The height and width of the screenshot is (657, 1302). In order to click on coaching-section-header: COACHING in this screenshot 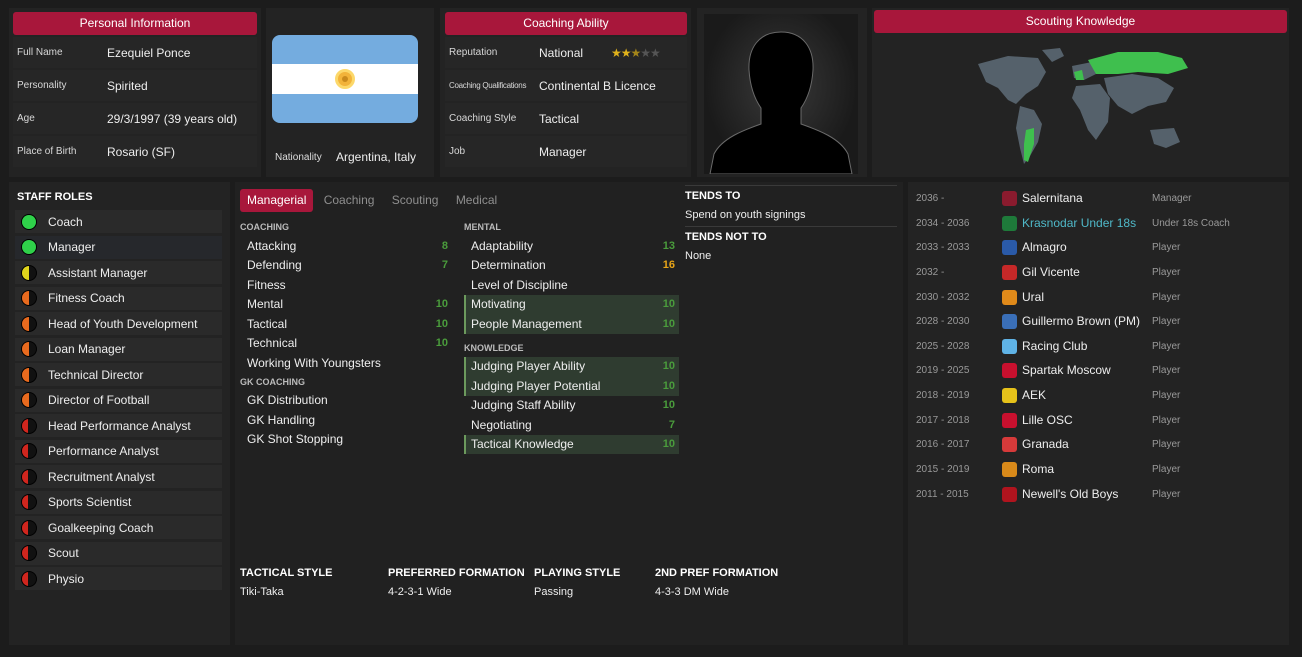, I will do `click(264, 227)`.